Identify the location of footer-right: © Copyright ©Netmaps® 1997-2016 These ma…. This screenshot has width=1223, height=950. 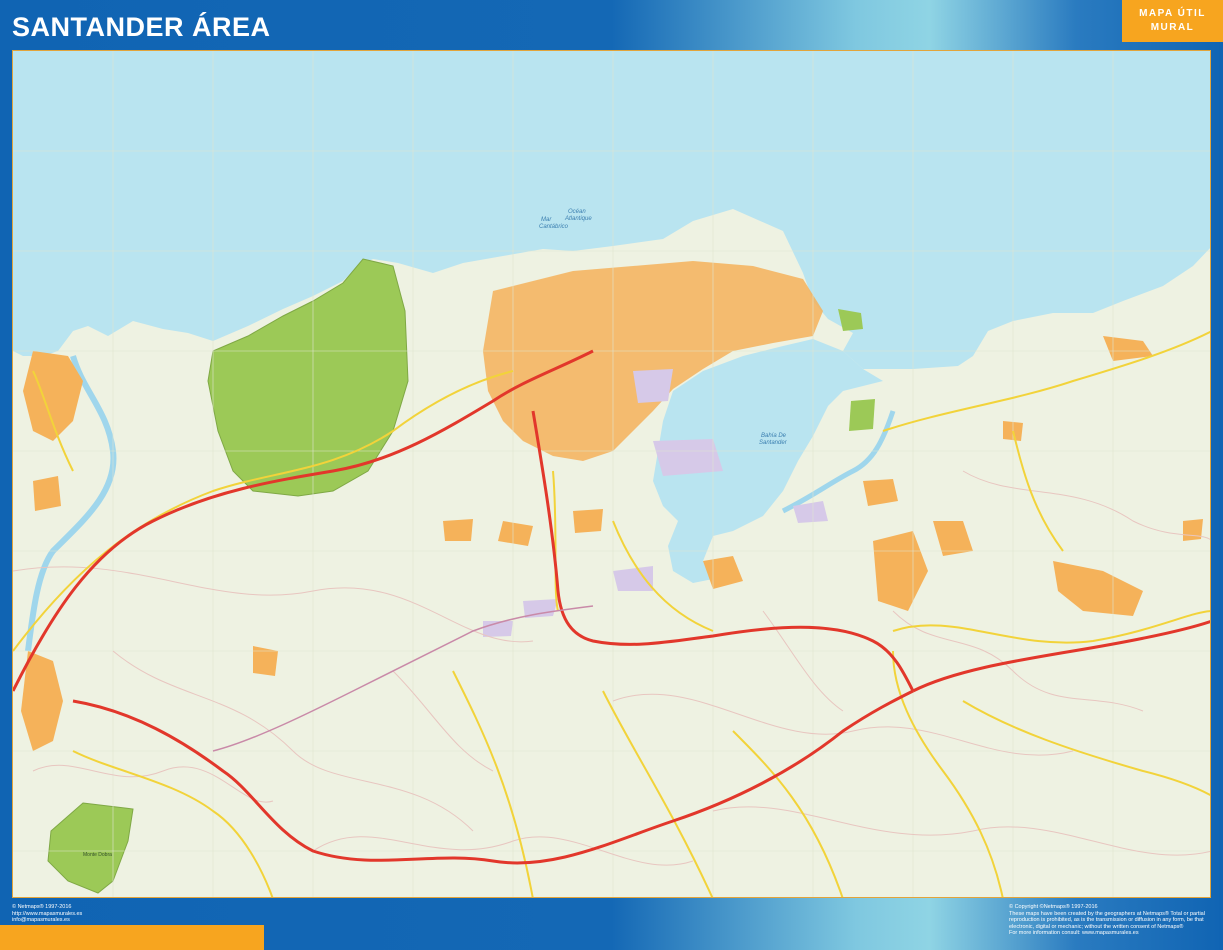
(1111, 920).